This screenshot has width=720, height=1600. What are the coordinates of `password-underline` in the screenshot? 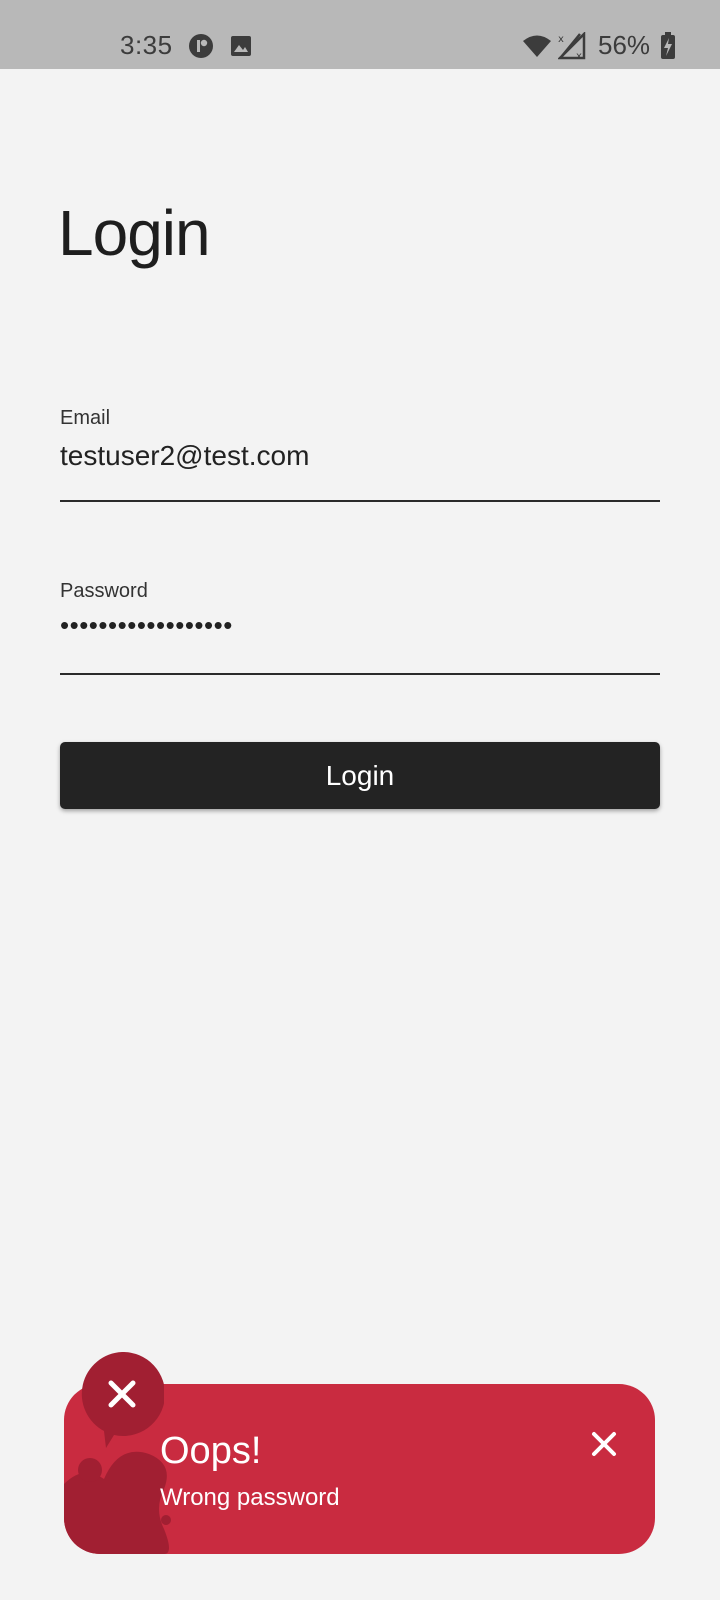 It's located at (360, 674).